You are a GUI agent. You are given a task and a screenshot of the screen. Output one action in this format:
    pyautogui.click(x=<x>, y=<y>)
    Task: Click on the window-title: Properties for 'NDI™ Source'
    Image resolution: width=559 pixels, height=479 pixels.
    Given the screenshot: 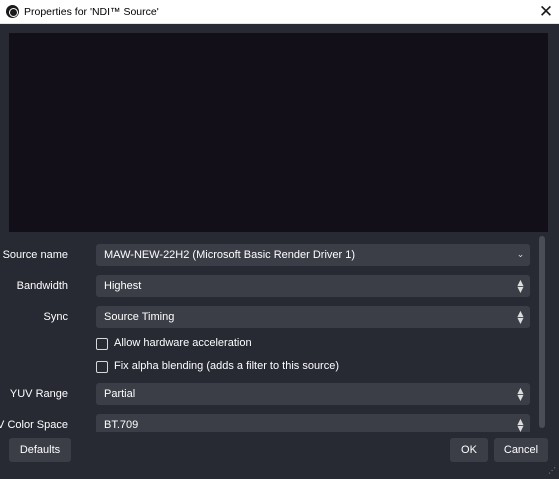 What is the action you would take?
    pyautogui.click(x=91, y=12)
    